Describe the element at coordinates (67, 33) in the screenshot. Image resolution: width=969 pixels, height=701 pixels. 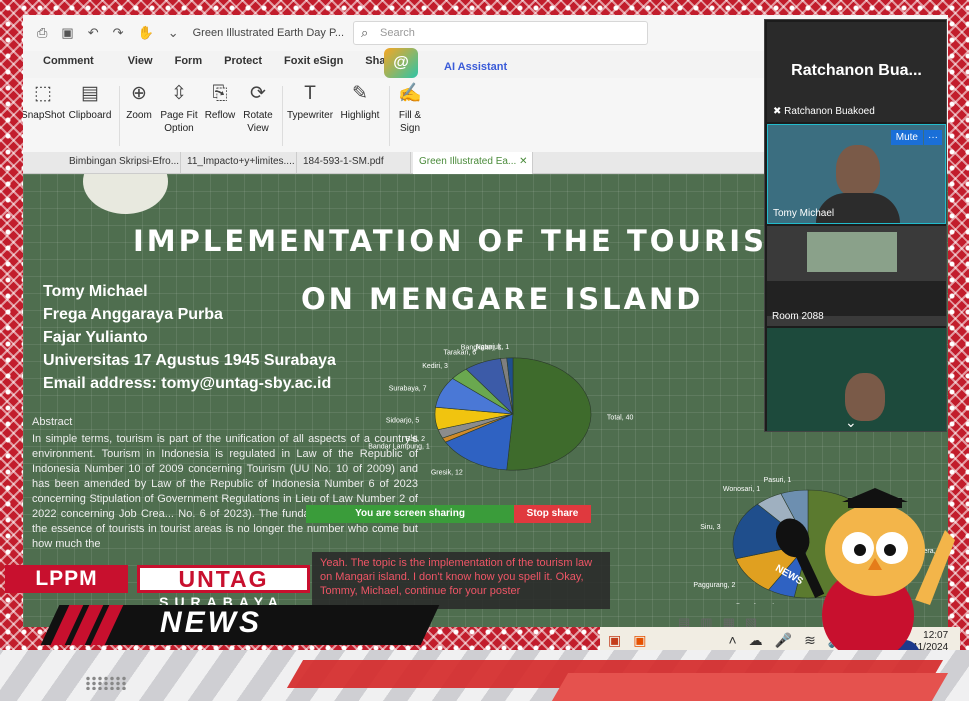
I see `save-icon: ▣` at that location.